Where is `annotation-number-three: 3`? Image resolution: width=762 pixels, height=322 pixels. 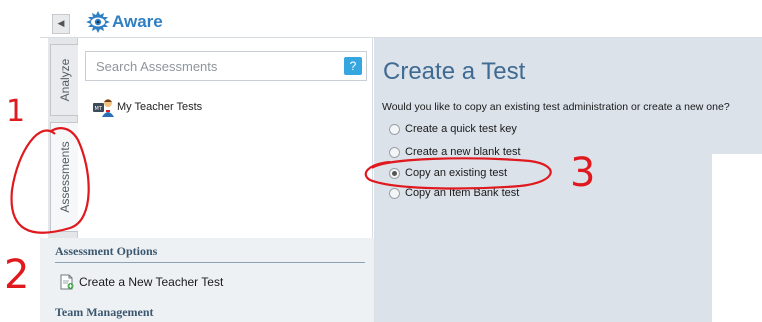
annotation-number-three: 3 is located at coordinates (583, 173).